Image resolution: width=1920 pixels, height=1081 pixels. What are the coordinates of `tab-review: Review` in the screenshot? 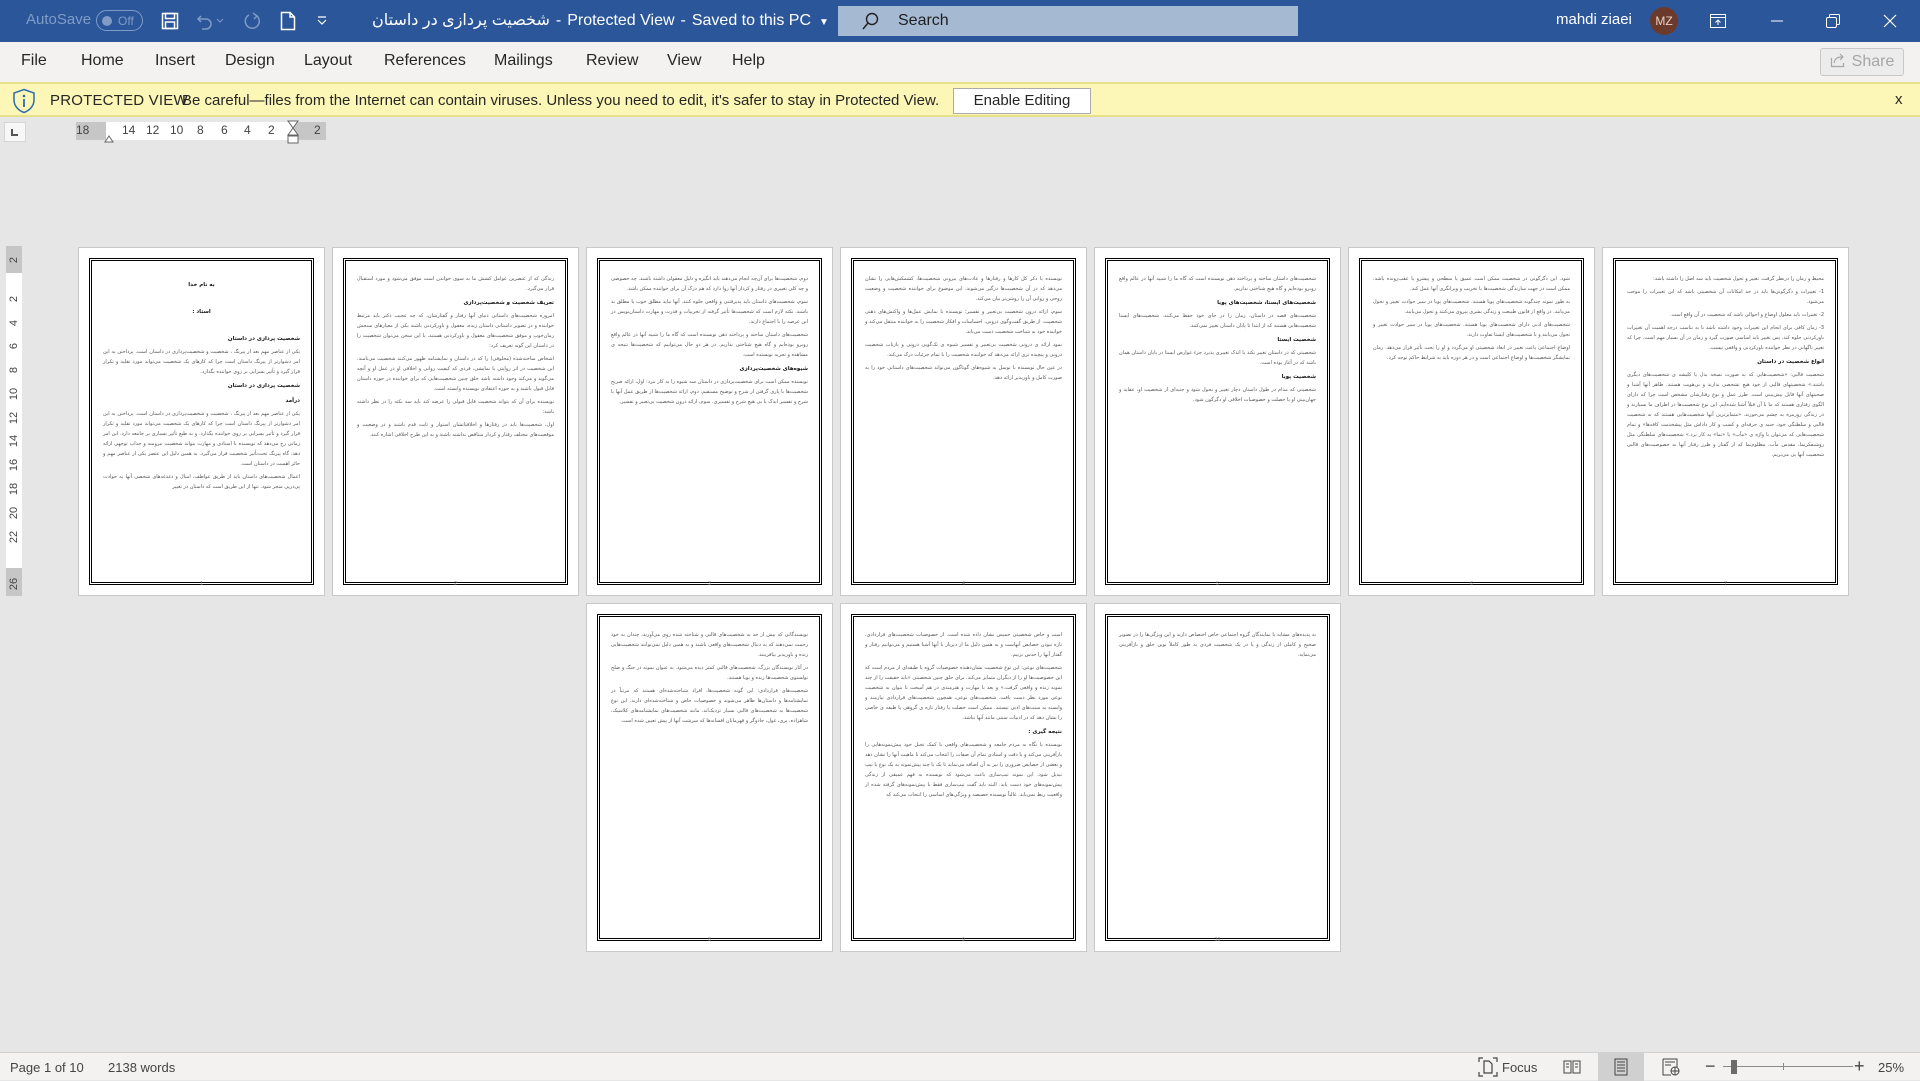 It's located at (612, 61).